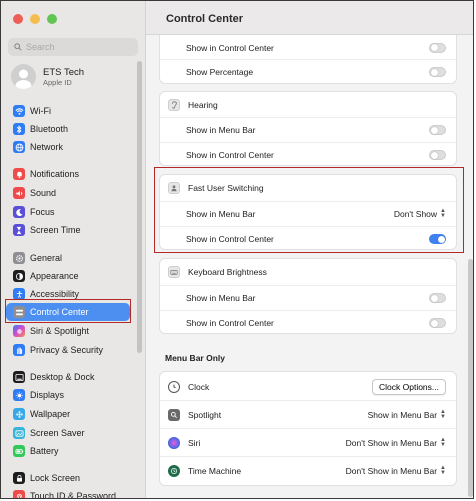 Image resolution: width=476 pixels, height=501 pixels. Describe the element at coordinates (437, 298) in the screenshot. I see `kb-menu-bar-toggle` at that location.